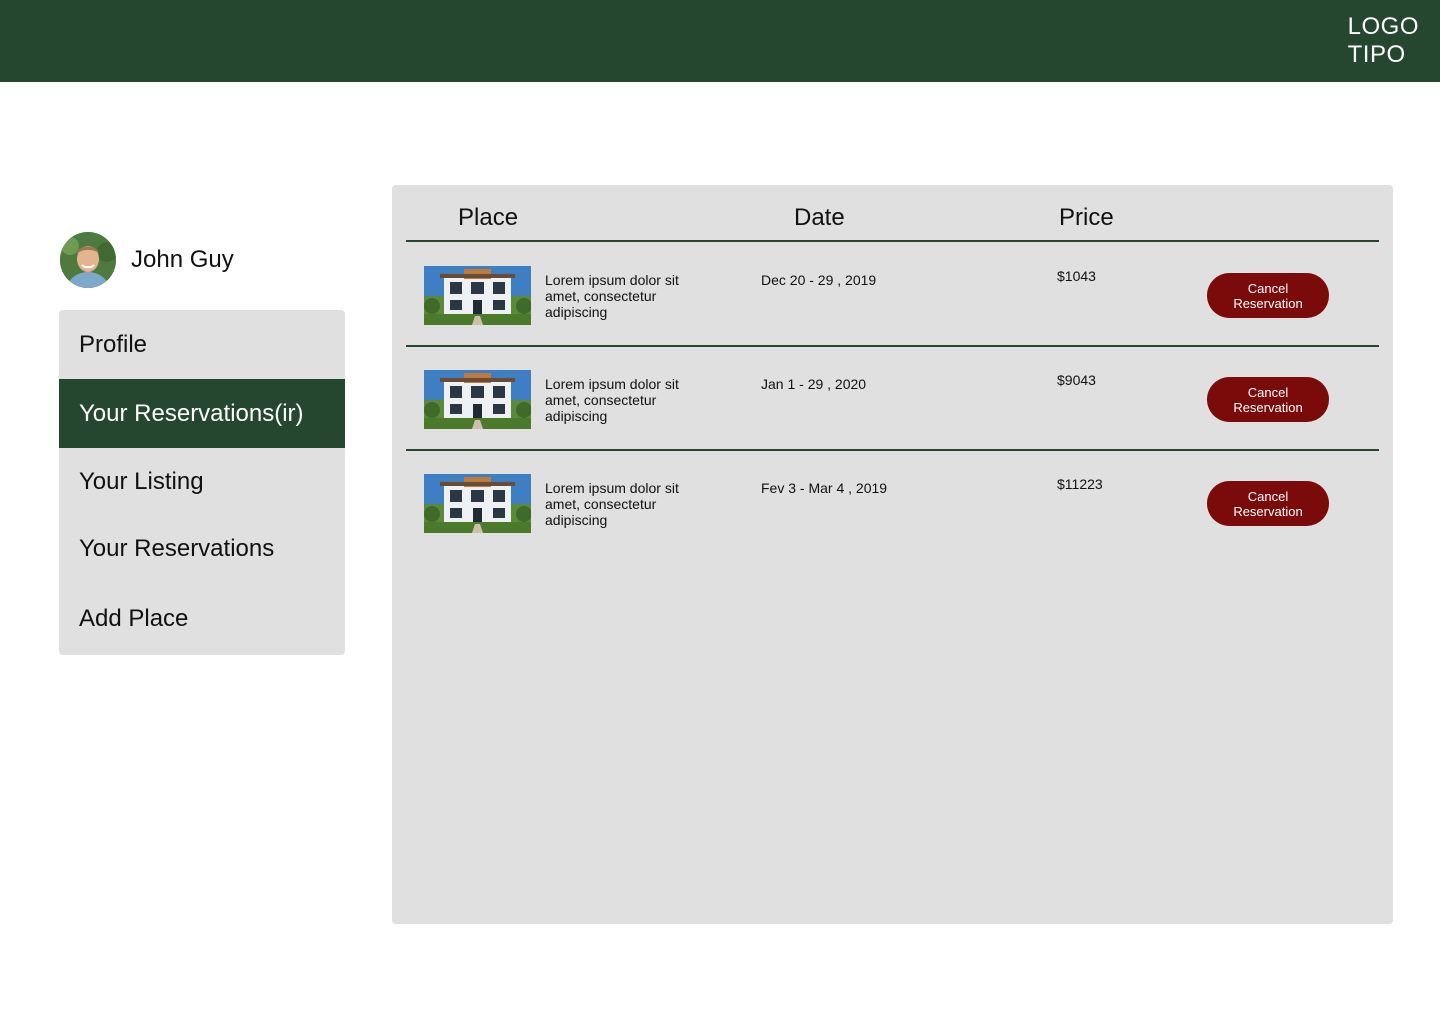  I want to click on reservation-price: $11223, so click(1080, 484).